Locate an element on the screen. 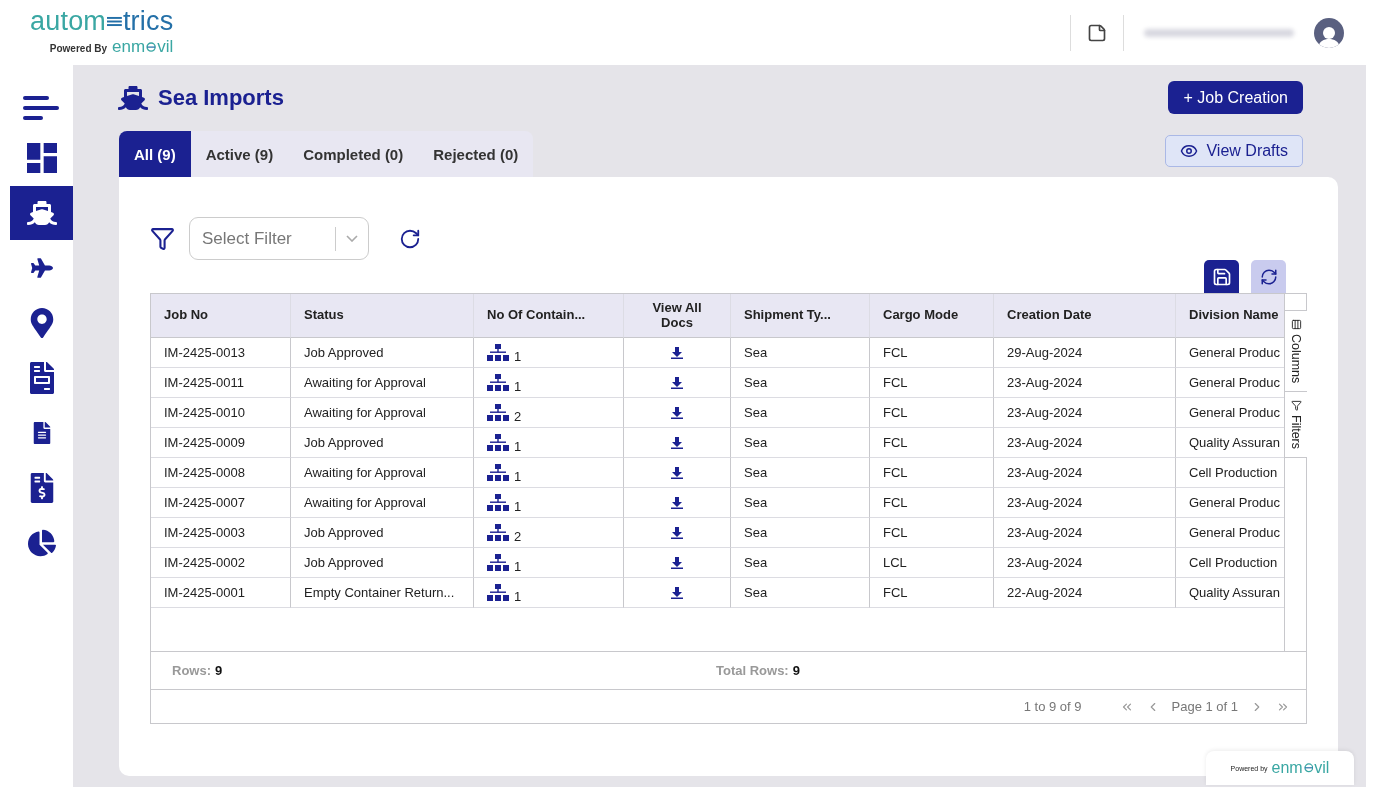 This screenshot has height=797, width=1376. sidebar-item is located at coordinates (41, 213).